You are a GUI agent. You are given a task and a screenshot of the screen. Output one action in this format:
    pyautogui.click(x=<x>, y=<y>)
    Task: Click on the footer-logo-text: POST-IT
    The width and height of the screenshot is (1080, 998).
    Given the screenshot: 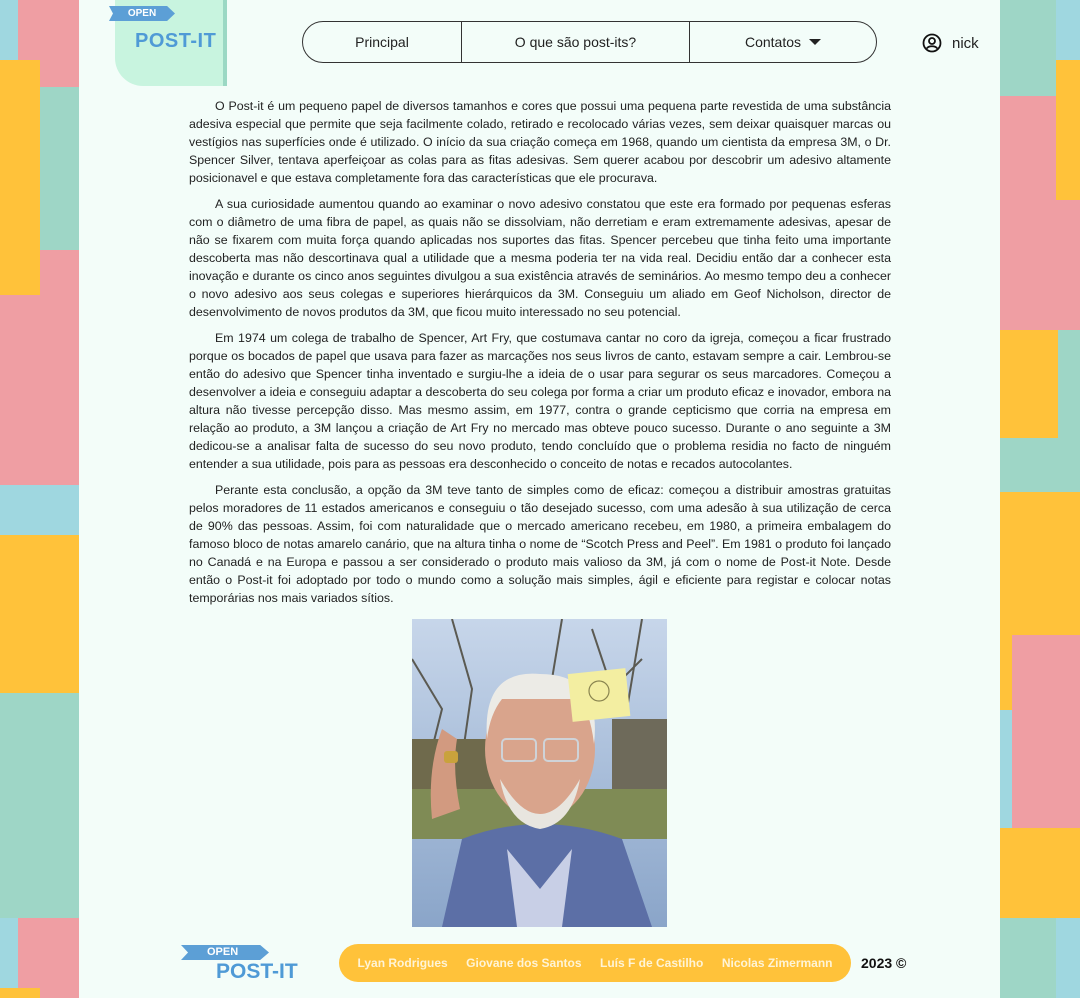 What is the action you would take?
    pyautogui.click(x=257, y=971)
    